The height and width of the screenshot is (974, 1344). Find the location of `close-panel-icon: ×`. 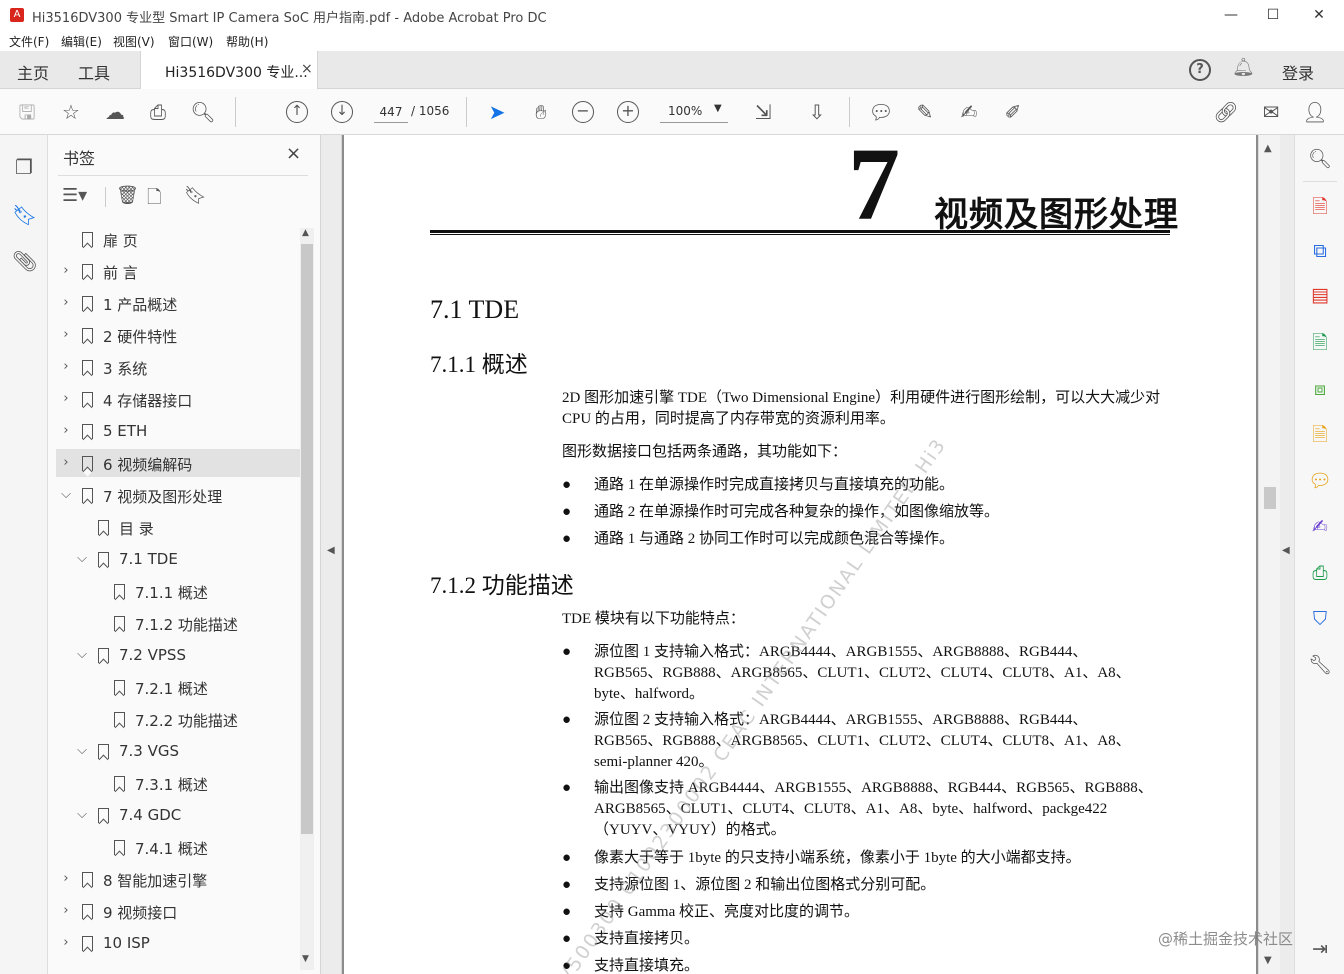

close-panel-icon: × is located at coordinates (293, 153).